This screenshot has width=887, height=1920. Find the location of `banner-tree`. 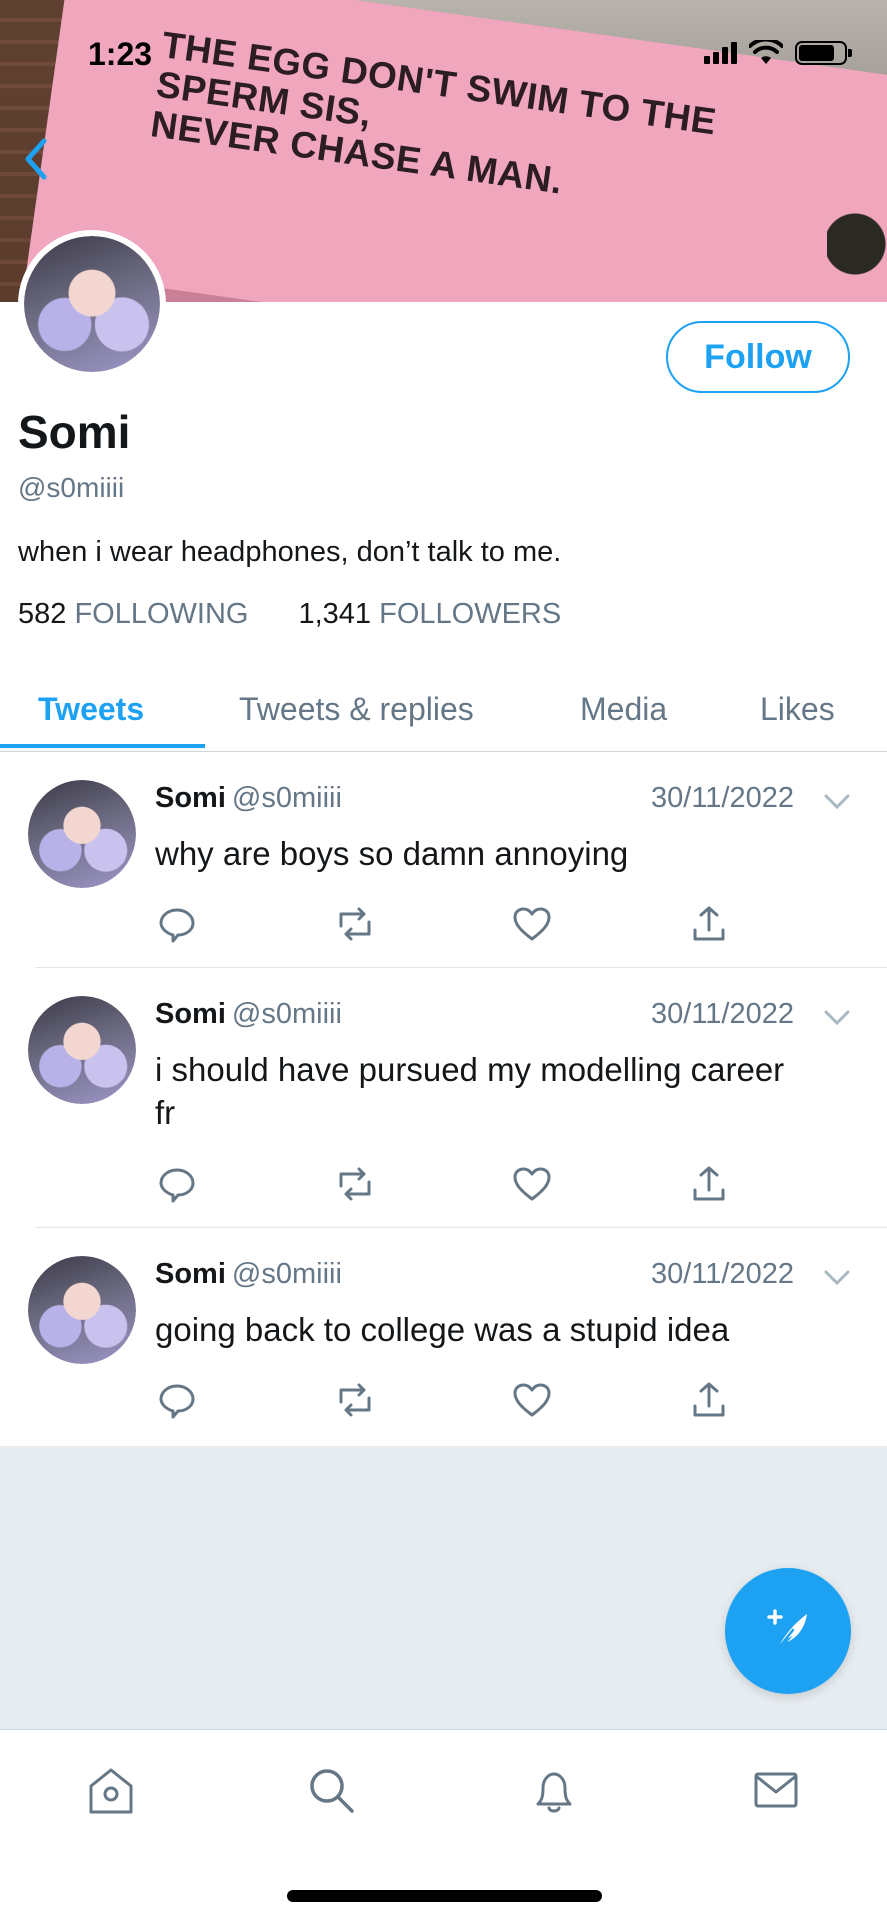

banner-tree is located at coordinates (857, 251).